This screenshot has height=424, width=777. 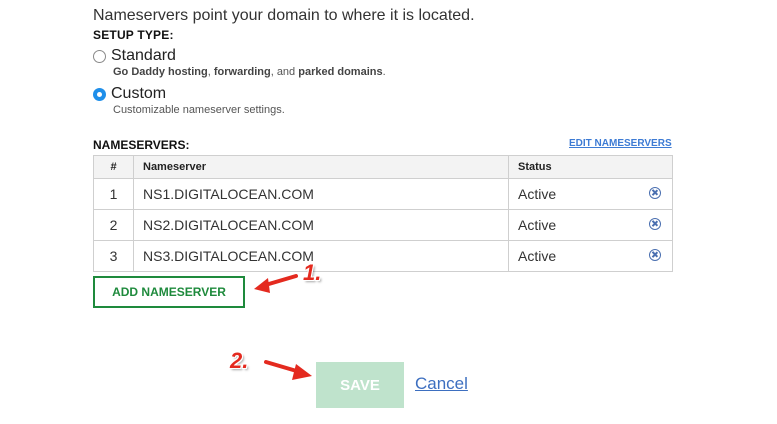 I want to click on standard-desc-end: ., so click(x=384, y=72).